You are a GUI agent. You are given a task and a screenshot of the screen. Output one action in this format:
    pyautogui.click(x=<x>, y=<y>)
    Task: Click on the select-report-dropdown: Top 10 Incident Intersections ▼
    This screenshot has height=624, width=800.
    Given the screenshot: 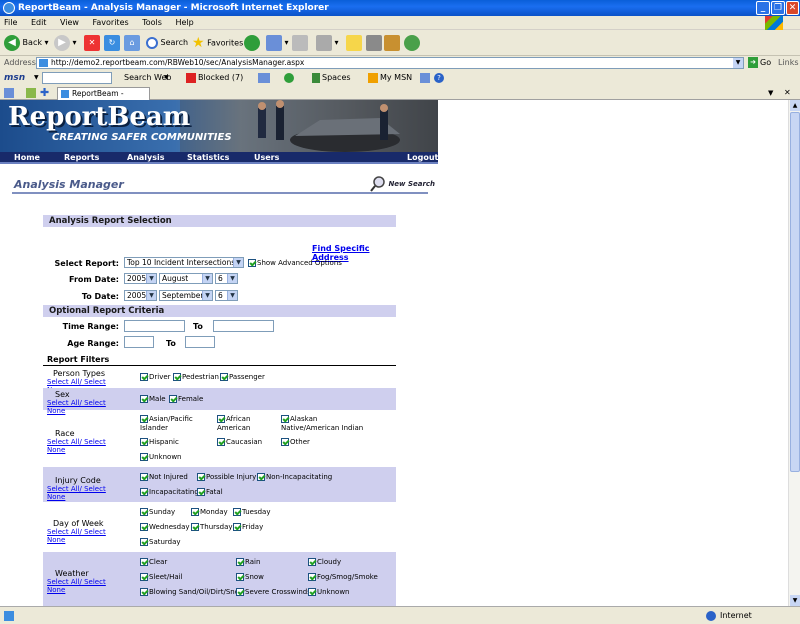 What is the action you would take?
    pyautogui.click(x=184, y=262)
    